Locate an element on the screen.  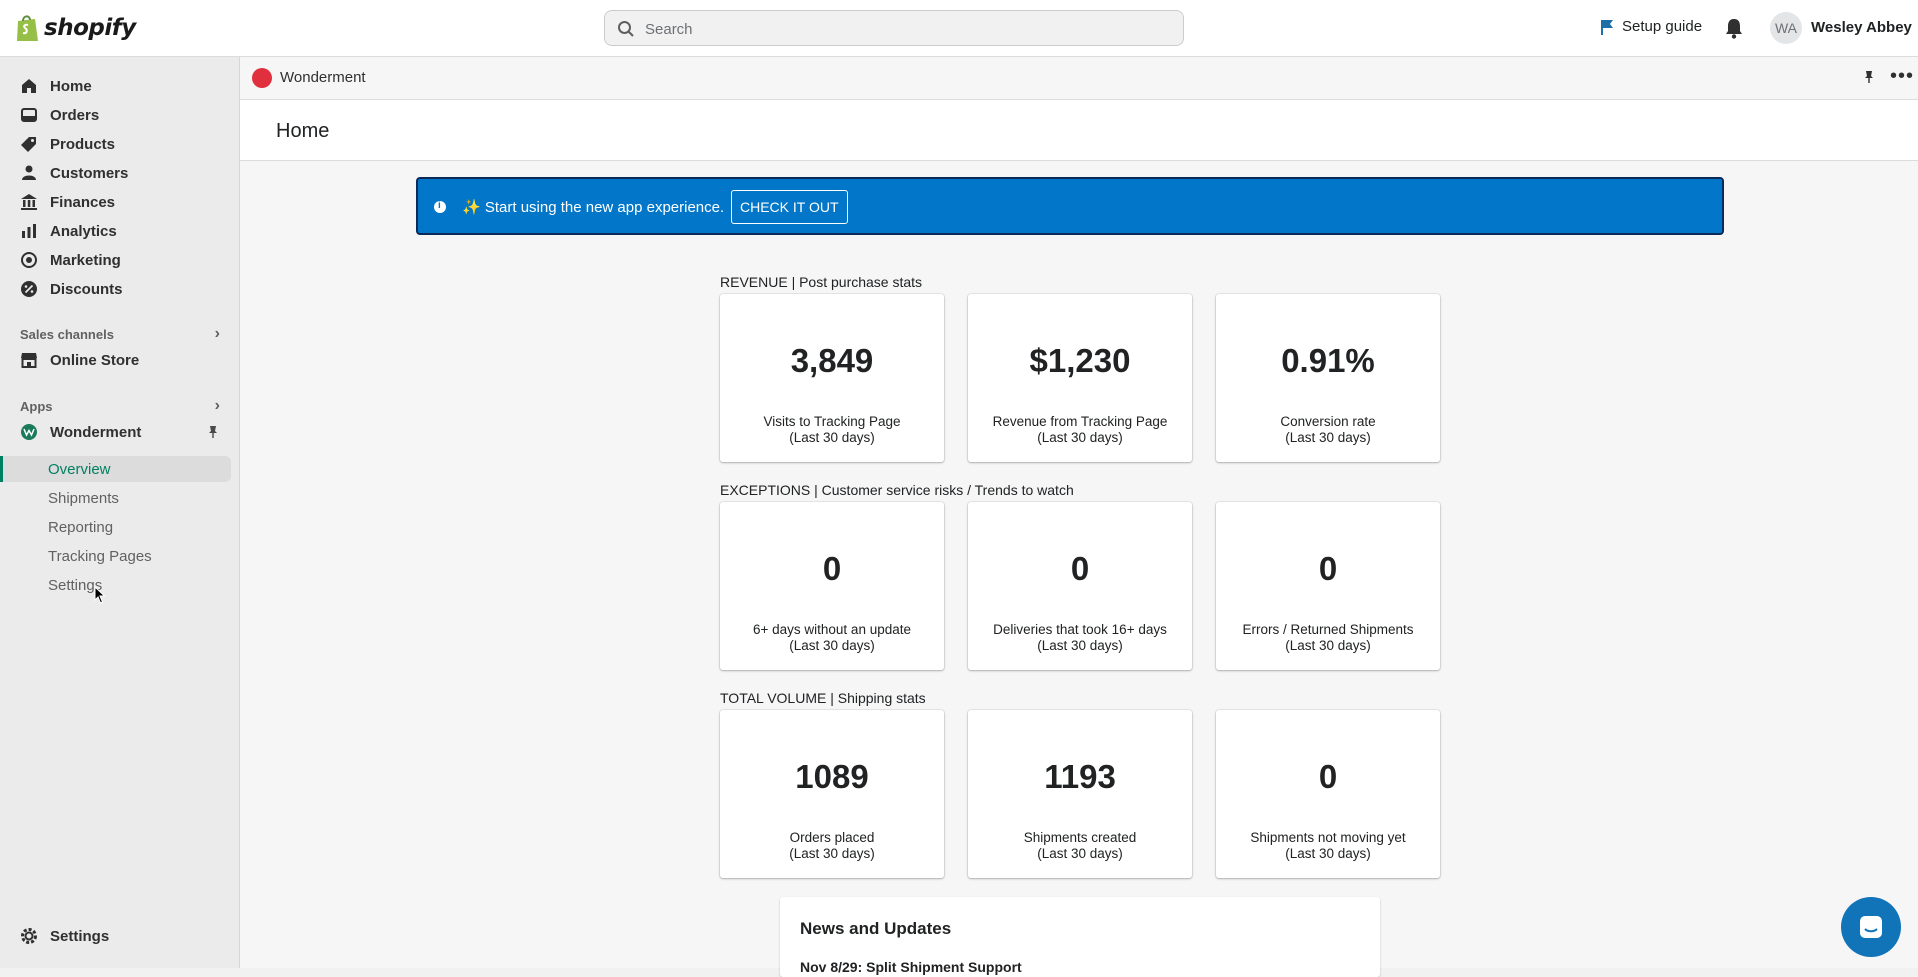
page-title: Home is located at coordinates (303, 131).